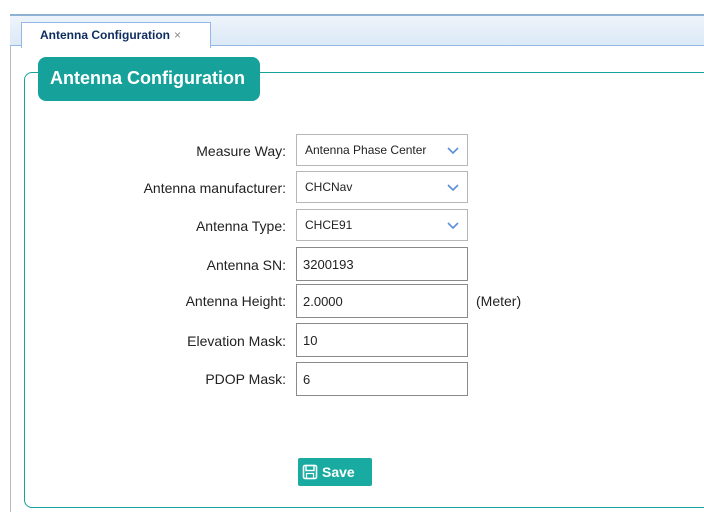 Image resolution: width=704 pixels, height=512 pixels. Describe the element at coordinates (149, 79) in the screenshot. I see `panel-title: Antenna Configuration` at that location.